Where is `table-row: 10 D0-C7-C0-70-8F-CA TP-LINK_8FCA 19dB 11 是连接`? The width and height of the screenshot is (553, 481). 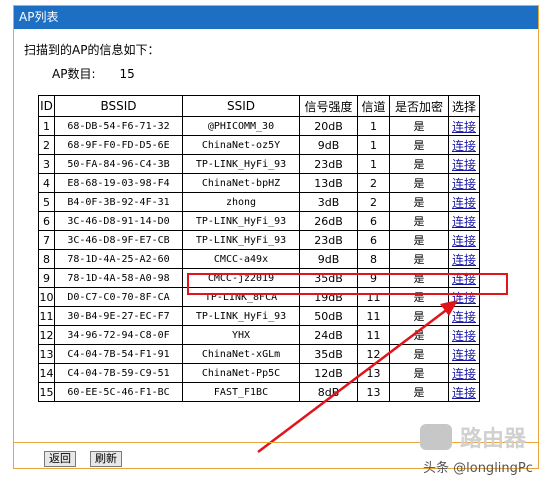
table-row: 10 D0-C7-C0-70-8F-CA TP-LINK_8FCA 19dB 11 是连接 is located at coordinates (259, 297).